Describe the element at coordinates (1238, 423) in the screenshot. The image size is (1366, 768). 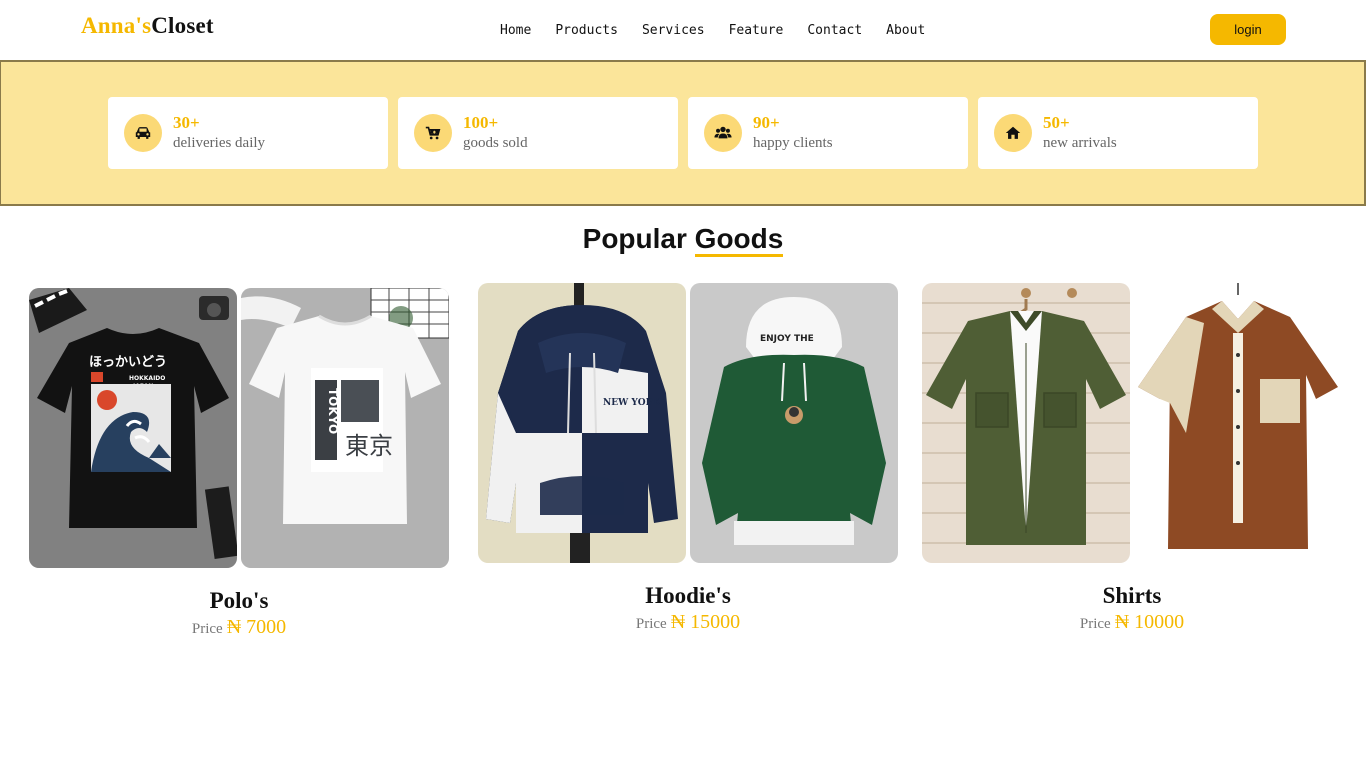
I see `product-image-brown-shirt` at that location.